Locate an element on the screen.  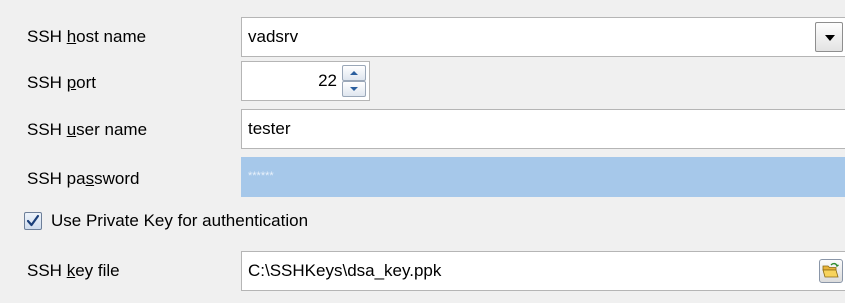
password-label-post: sword is located at coordinates (117, 178).